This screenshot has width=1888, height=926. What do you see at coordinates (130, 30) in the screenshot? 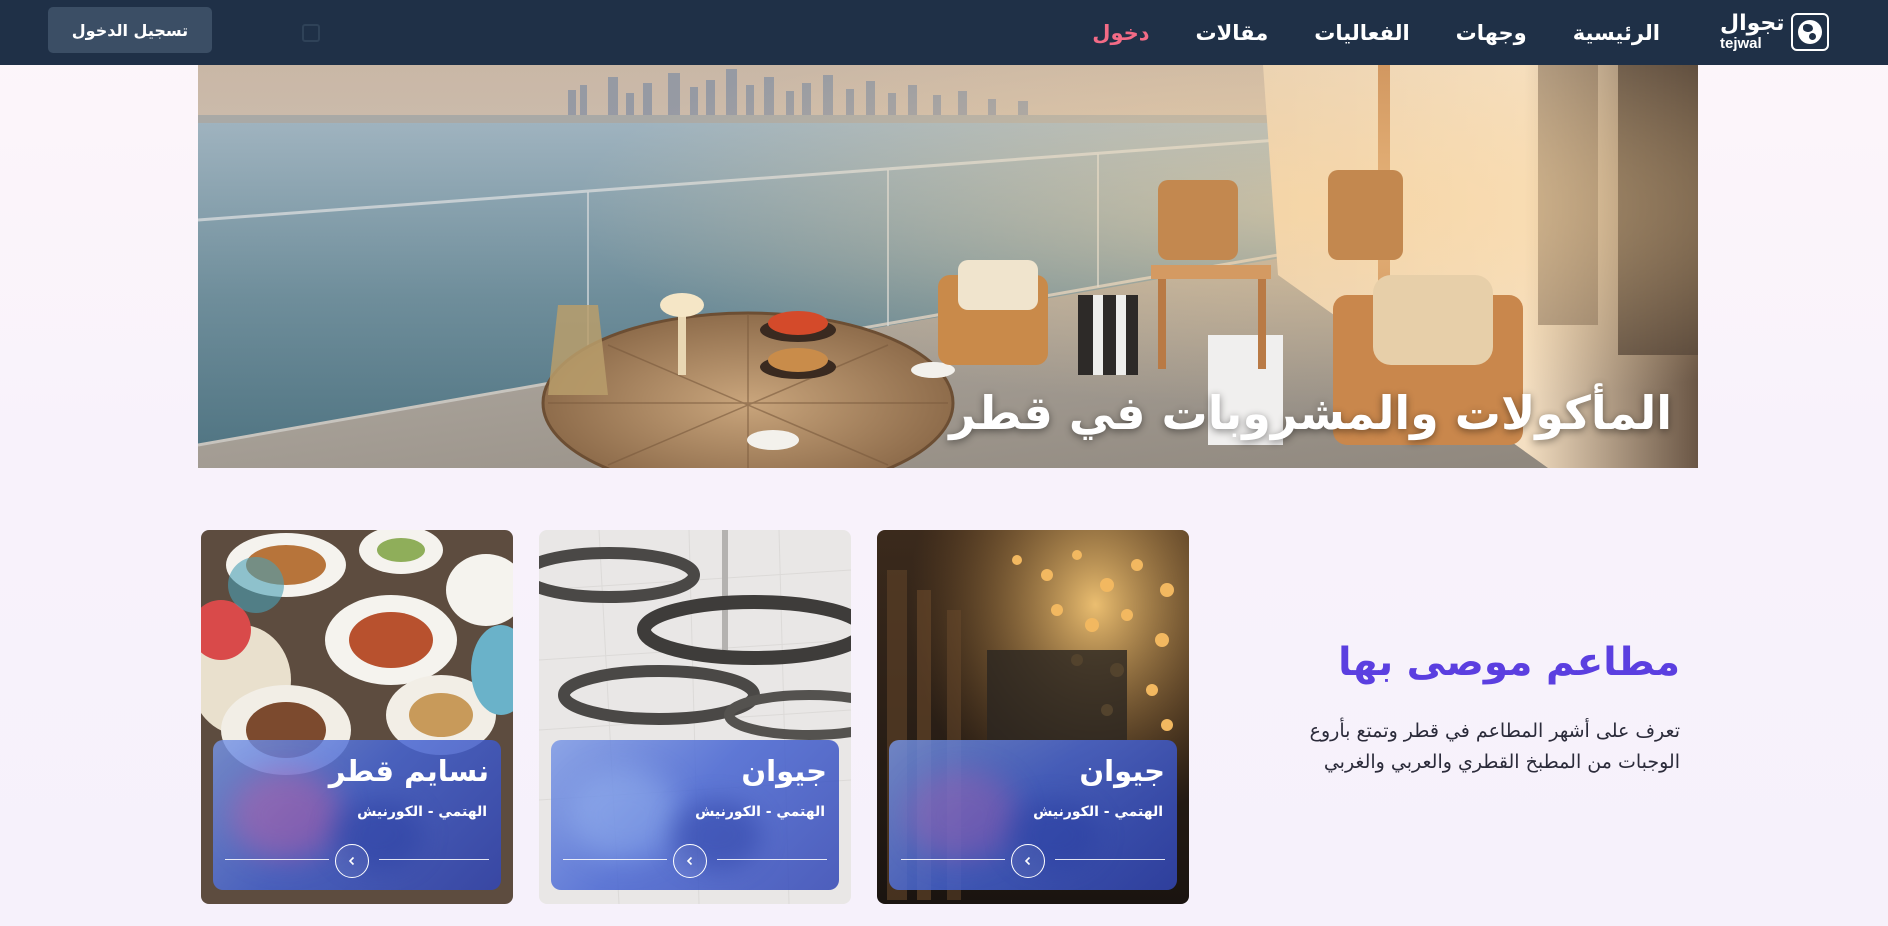
I see `signup-button: تسجيل الدخول` at bounding box center [130, 30].